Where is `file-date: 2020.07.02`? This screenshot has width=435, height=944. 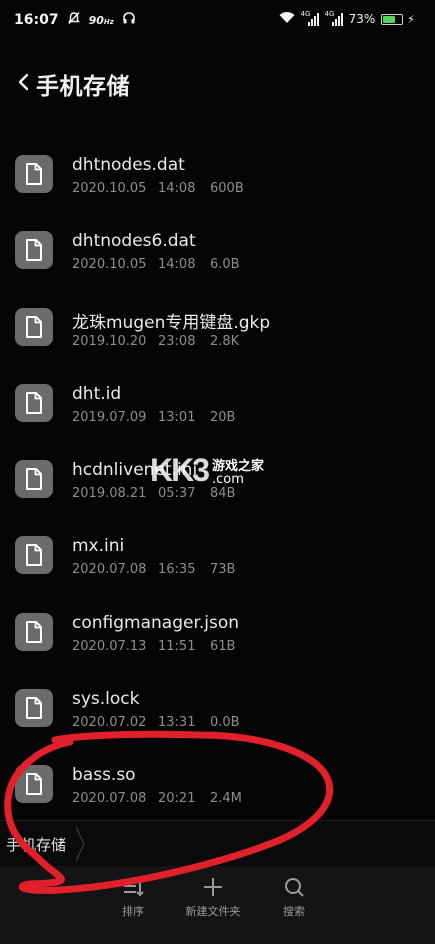 file-date: 2020.07.02 is located at coordinates (109, 723).